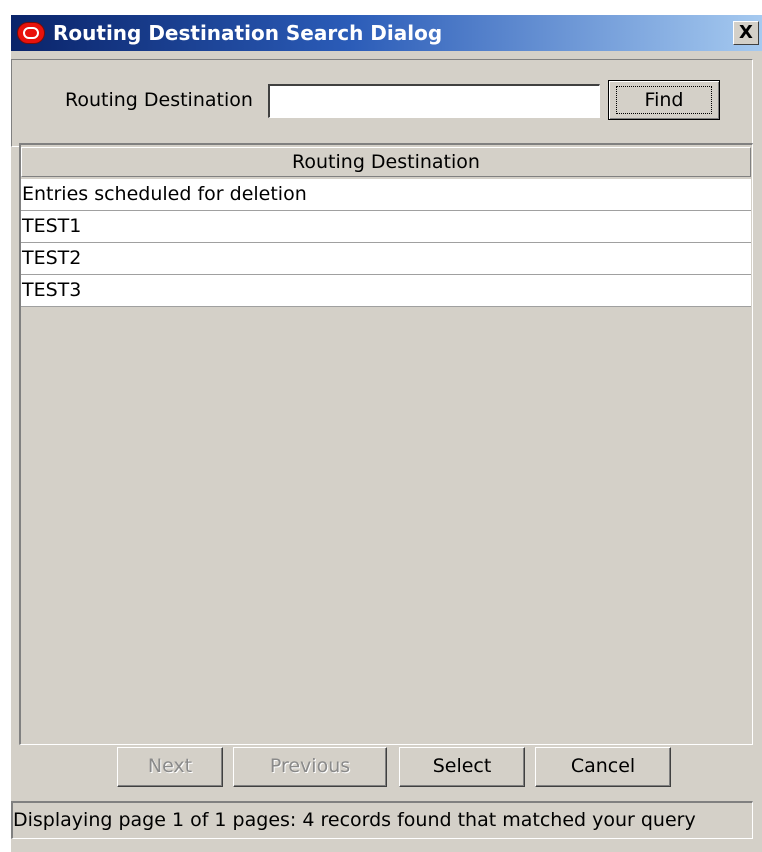 The height and width of the screenshot is (852, 762). What do you see at coordinates (386, 291) in the screenshot?
I see `table-row: TEST3` at bounding box center [386, 291].